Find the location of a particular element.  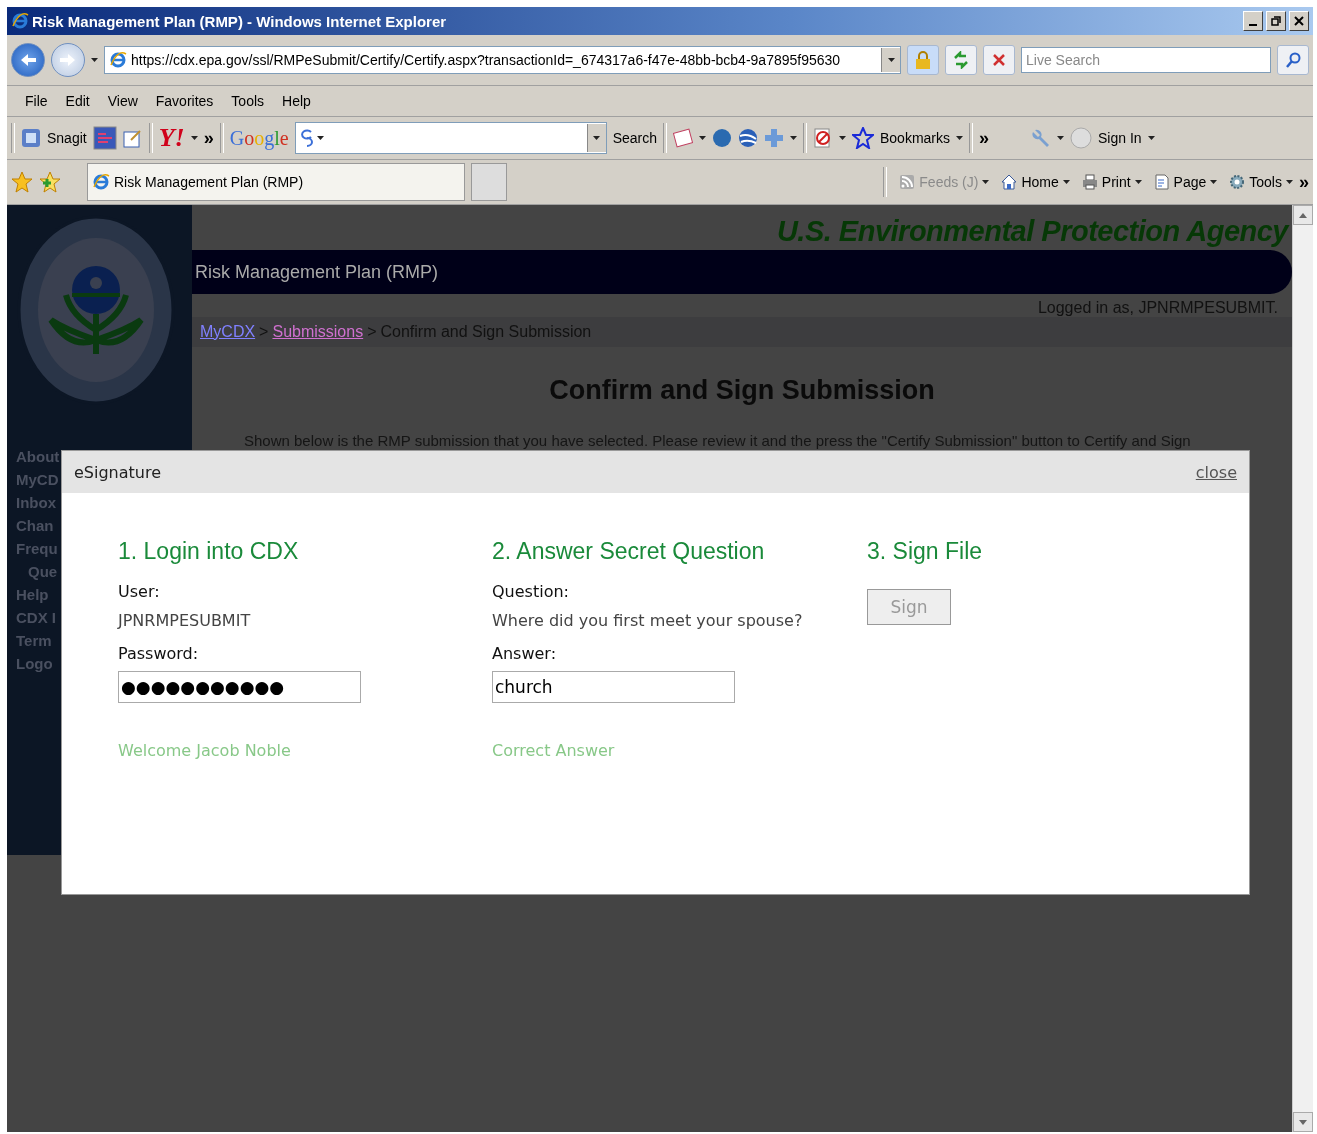

dialog-title: eSignature is located at coordinates (118, 472).